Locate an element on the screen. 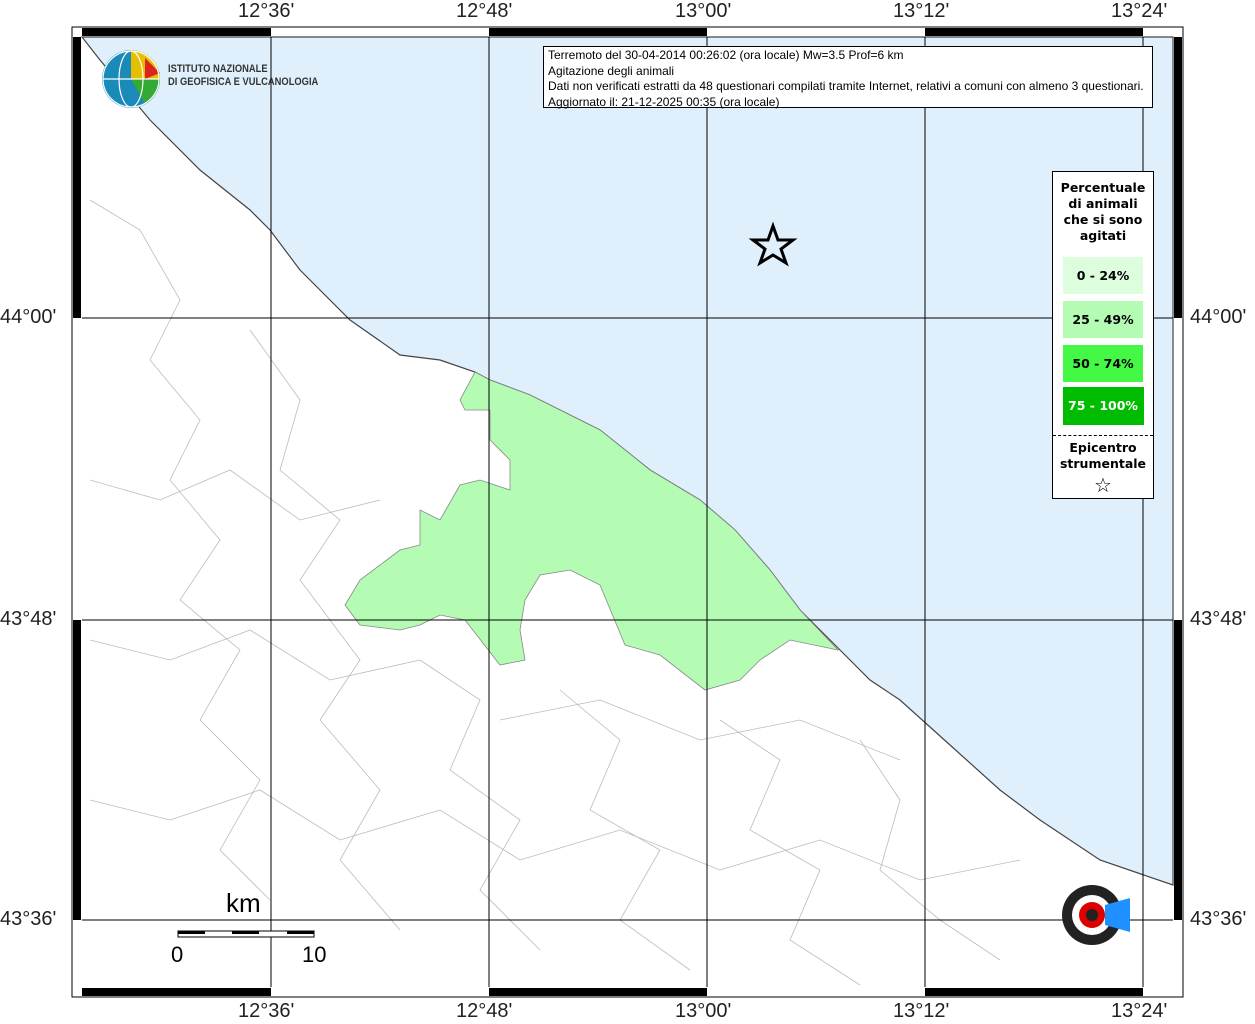 This screenshot has height=1024, width=1255. lon-tick-bottom: 12°36' is located at coordinates (266, 1011).